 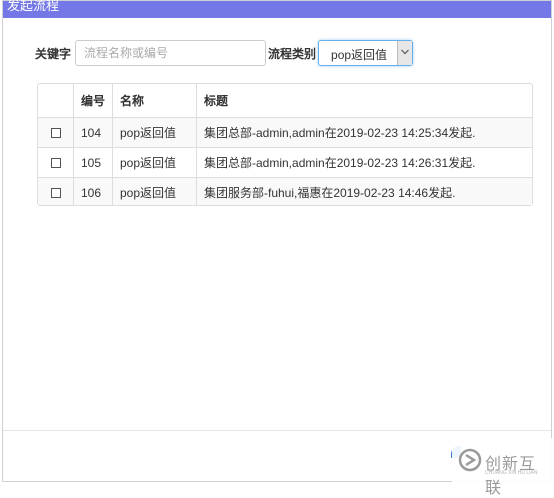 I want to click on search-bar: 关键字 流程类别 pop返回值, so click(x=224, y=53).